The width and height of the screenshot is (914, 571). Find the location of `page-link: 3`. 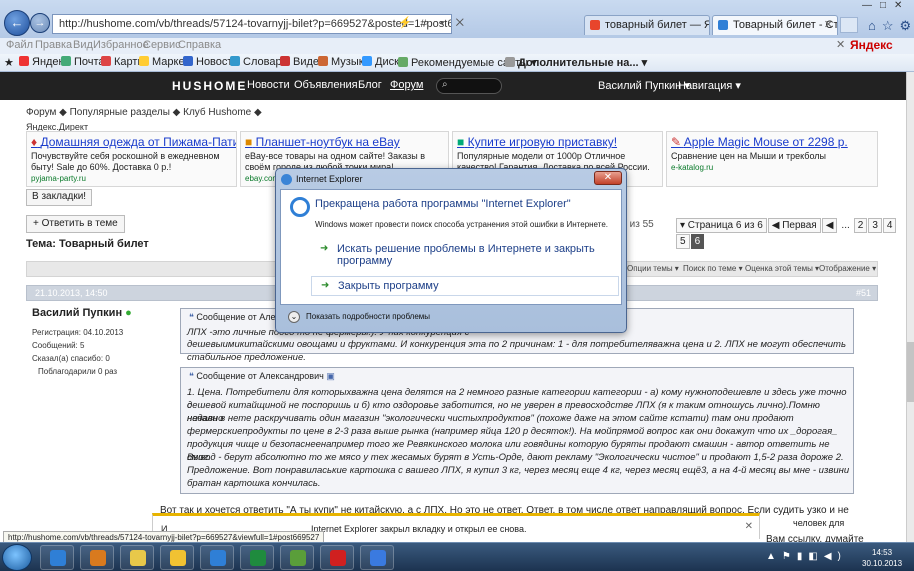

page-link: 3 is located at coordinates (875, 225).